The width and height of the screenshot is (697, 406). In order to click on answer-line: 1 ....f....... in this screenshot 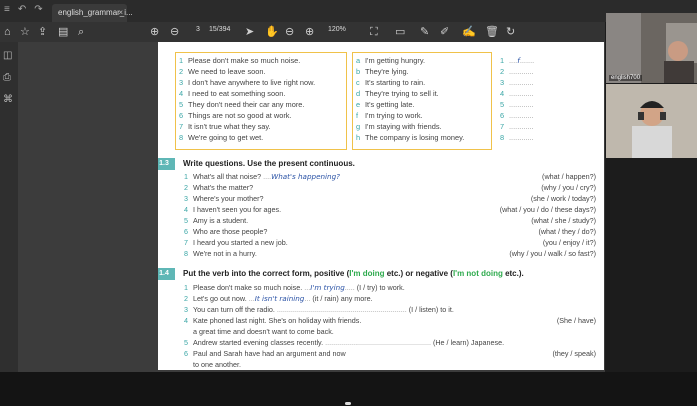, I will do `click(517, 60)`.